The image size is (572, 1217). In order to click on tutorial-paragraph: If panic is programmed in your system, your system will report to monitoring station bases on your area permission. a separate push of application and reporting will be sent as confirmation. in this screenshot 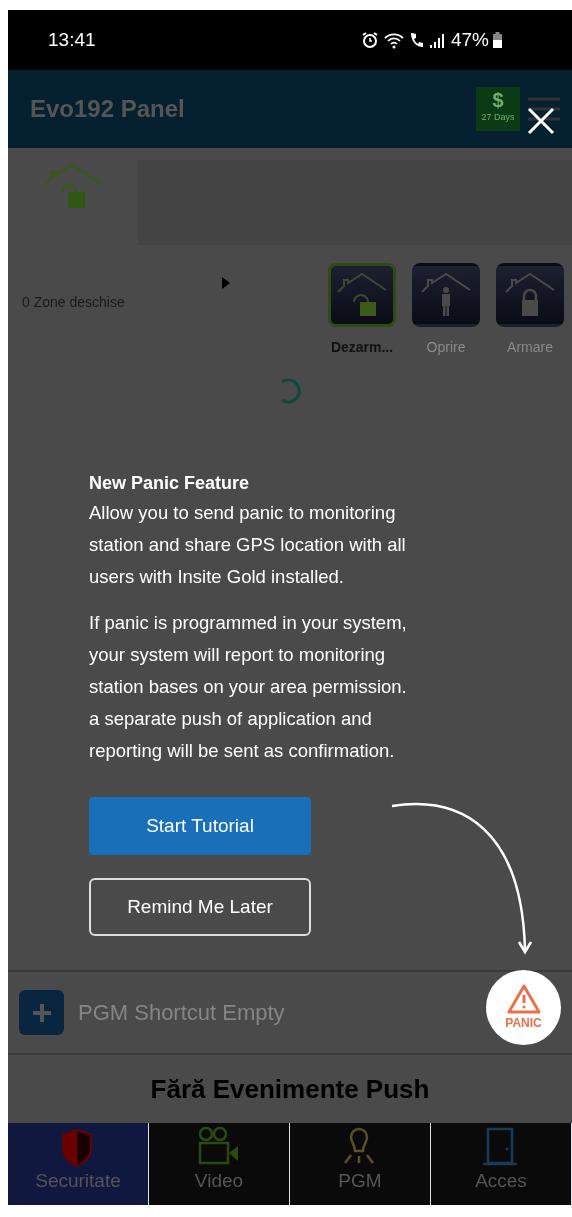, I will do `click(248, 687)`.